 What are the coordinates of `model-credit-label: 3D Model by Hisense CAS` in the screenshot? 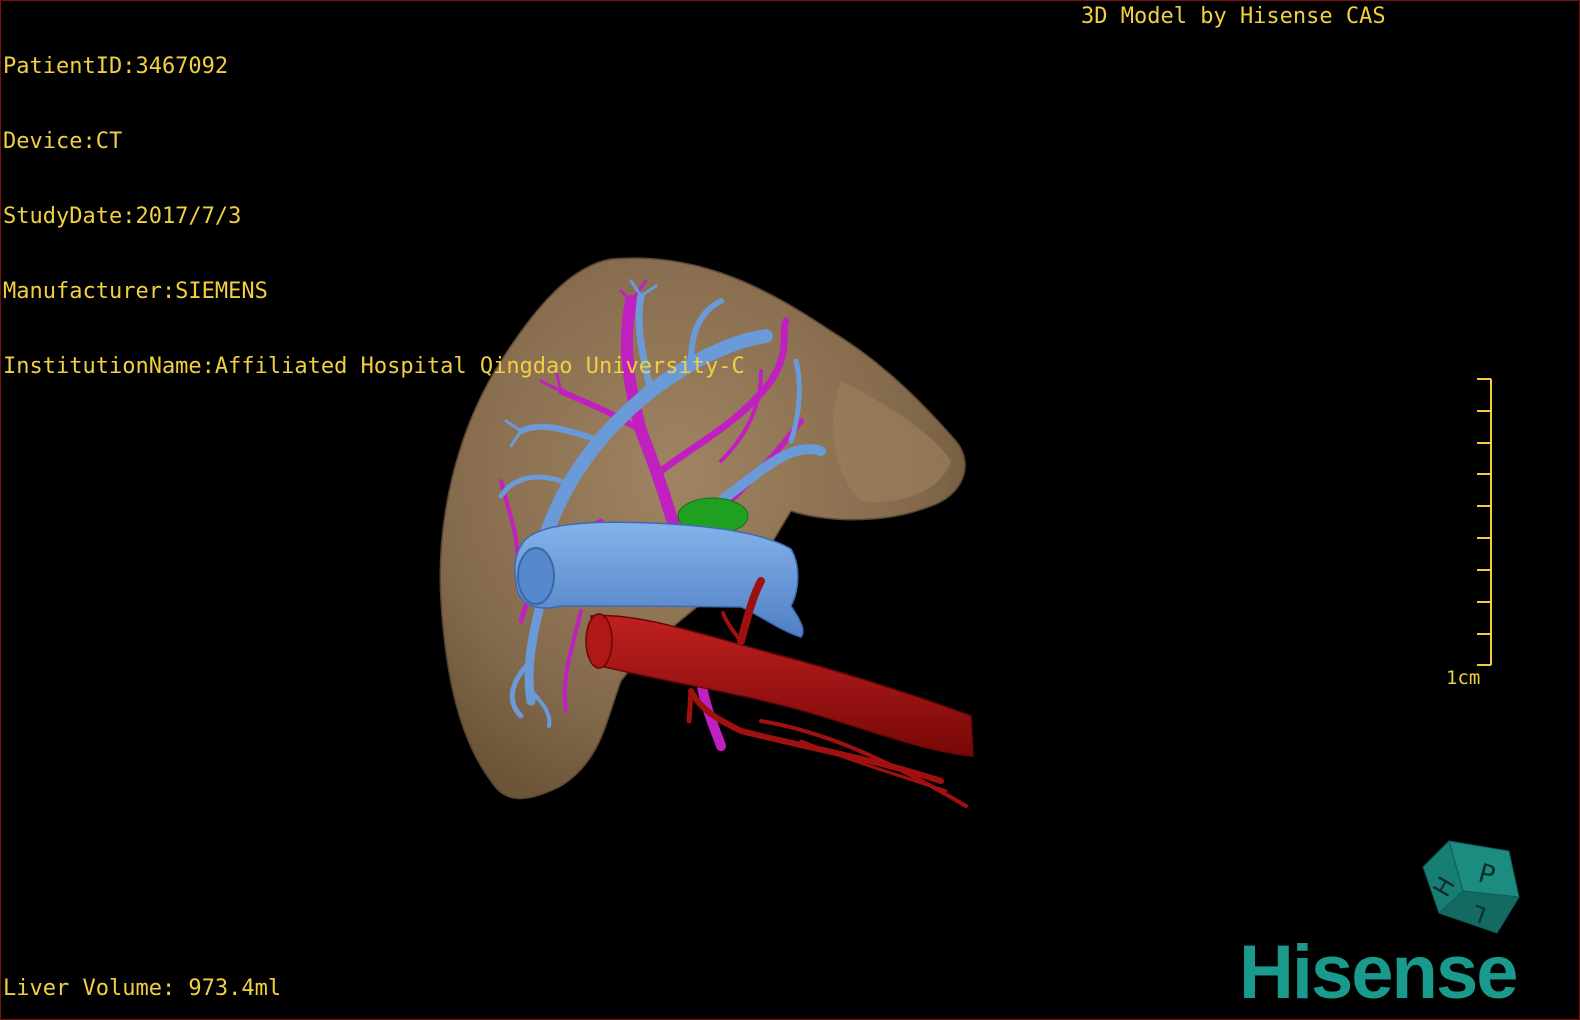 It's located at (1233, 16).